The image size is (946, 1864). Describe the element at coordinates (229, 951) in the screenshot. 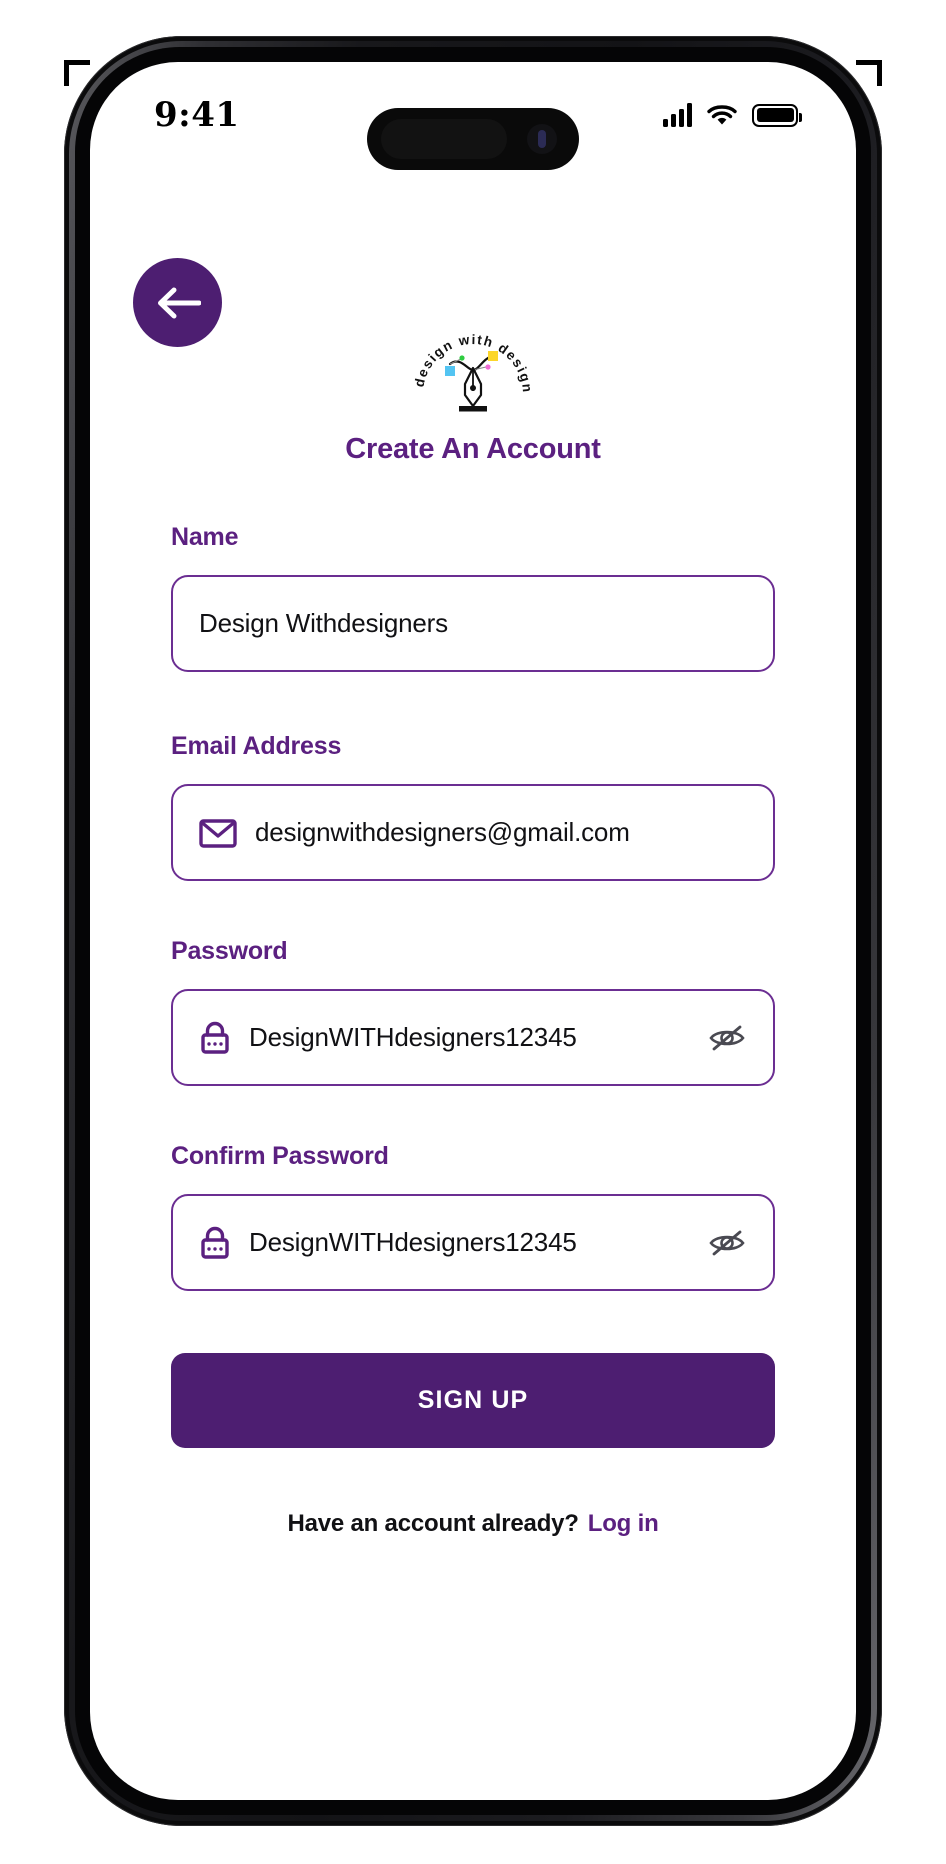

I see `field-label-password: Password` at that location.